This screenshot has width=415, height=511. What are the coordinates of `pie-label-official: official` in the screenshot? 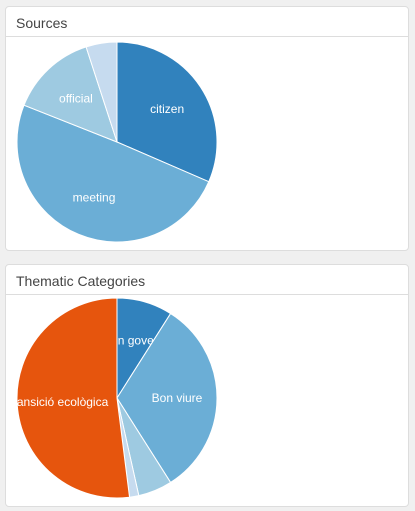 It's located at (76, 98).